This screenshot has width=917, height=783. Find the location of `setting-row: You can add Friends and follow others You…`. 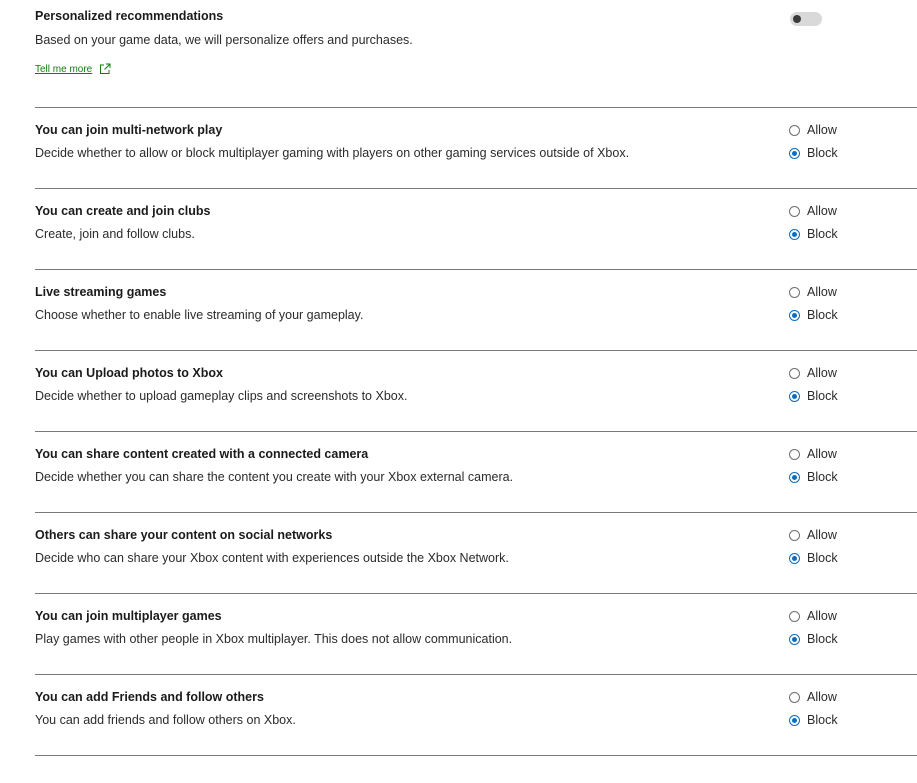

setting-row: You can add Friends and follow others You… is located at coordinates (476, 714).